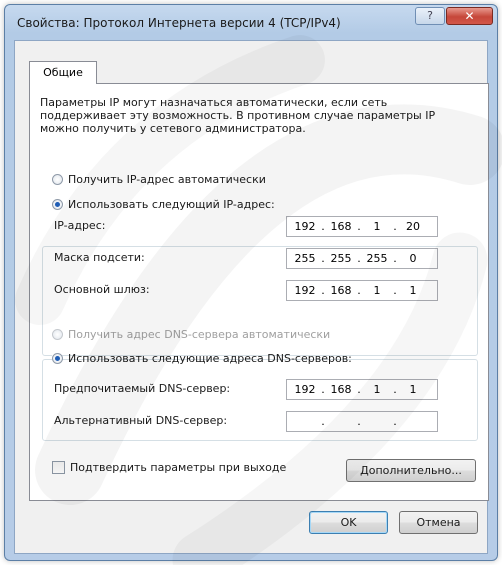 The height and width of the screenshot is (565, 502). I want to click on subnet-mask-octet-4: 0, so click(413, 258).